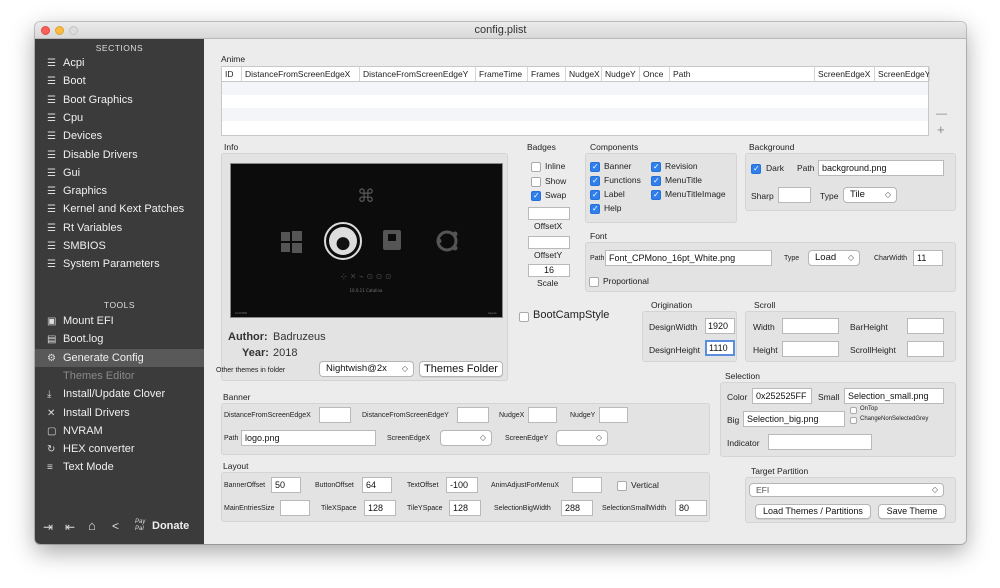 This screenshot has width=1000, height=588. I want to click on vertical-checkbox, so click(622, 486).